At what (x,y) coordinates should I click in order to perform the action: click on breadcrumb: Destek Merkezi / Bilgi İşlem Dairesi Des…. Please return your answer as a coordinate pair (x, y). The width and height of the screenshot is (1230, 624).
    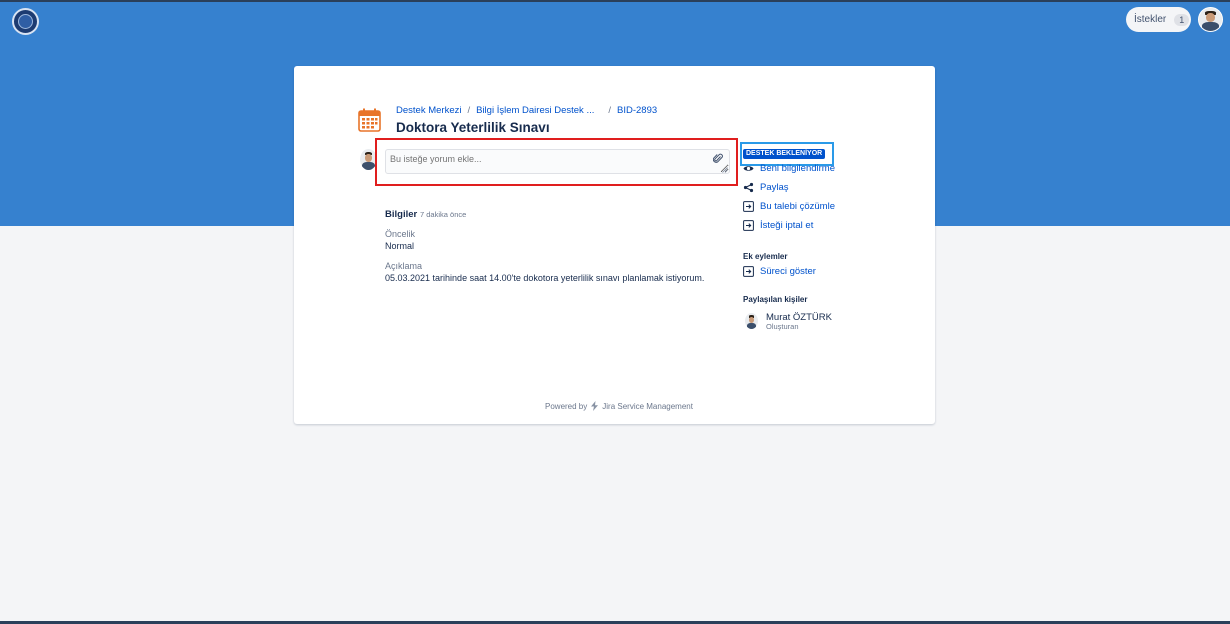
    Looking at the image, I should click on (526, 110).